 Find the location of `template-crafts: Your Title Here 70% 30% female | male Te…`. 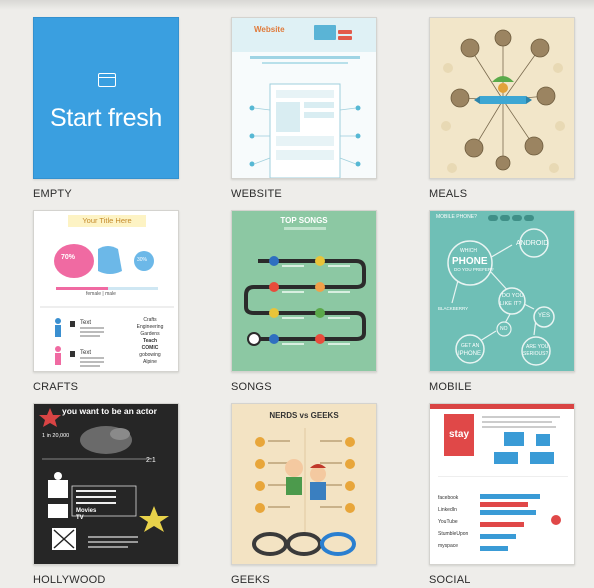

template-crafts: Your Title Here 70% 30% female | male Te… is located at coordinates (106, 291).